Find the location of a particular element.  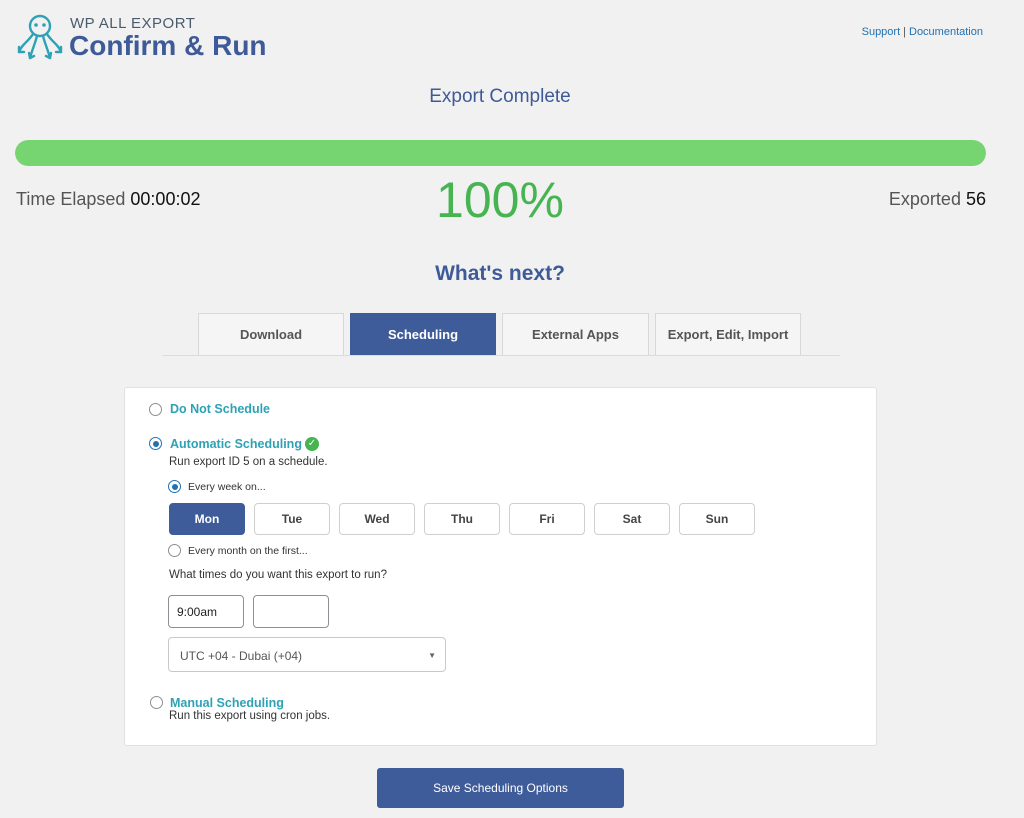

exported-value: 56 is located at coordinates (975, 199).